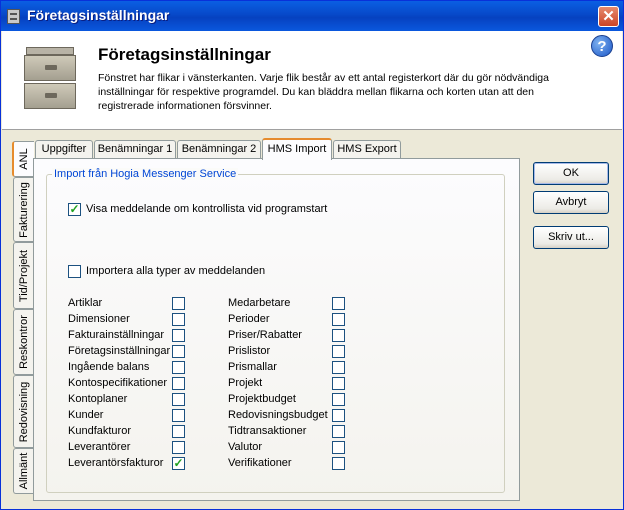 The width and height of the screenshot is (624, 510). I want to click on group-title: Import från Hogia Messenger Service, so click(145, 174).